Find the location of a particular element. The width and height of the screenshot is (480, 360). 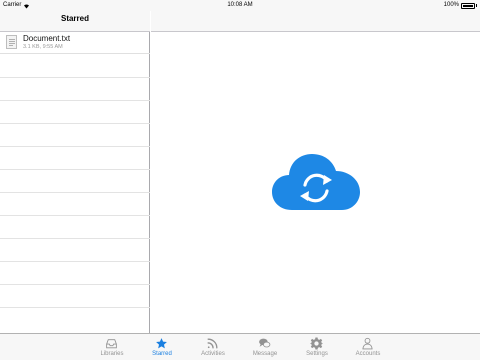

battery-icon is located at coordinates (468, 5).